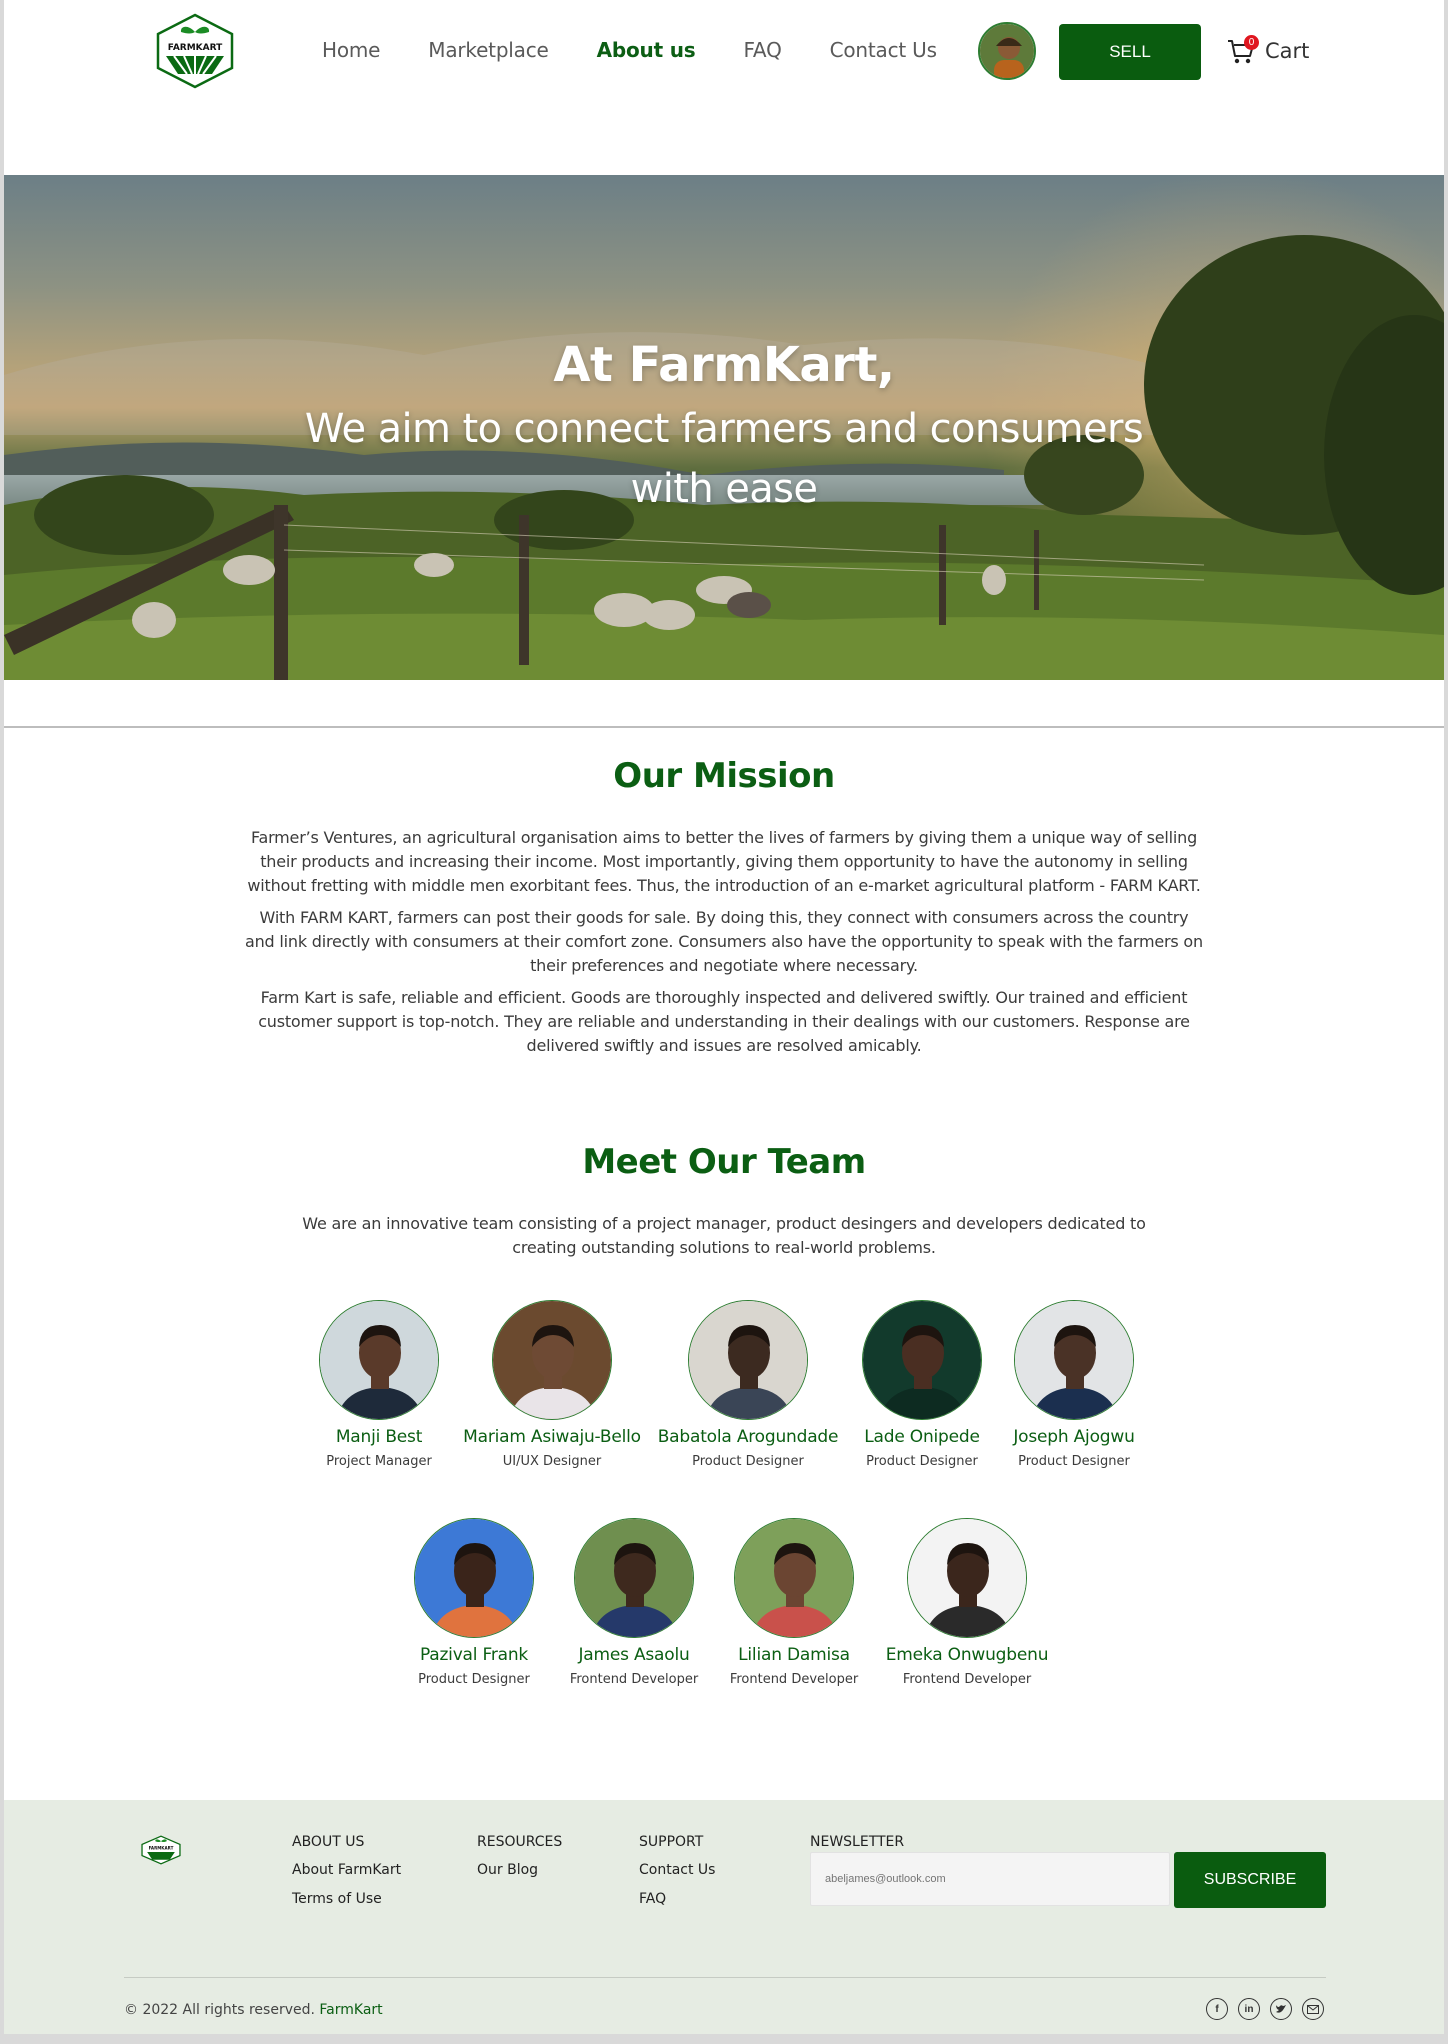  Describe the element at coordinates (1281, 2009) in the screenshot. I see `twitter-icon` at that location.